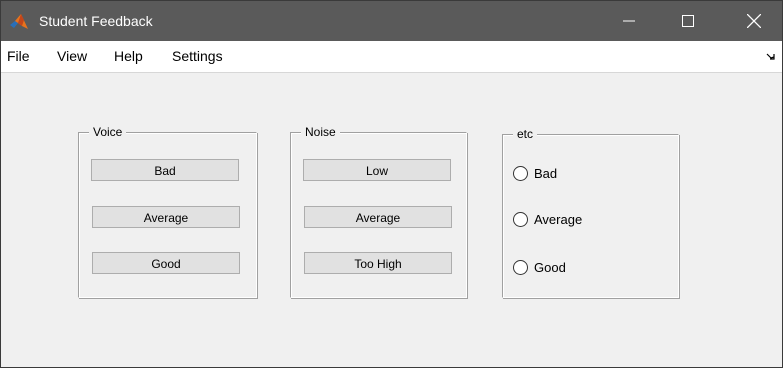  I want to click on etc-panel: etc Bad Average Good, so click(590, 212).